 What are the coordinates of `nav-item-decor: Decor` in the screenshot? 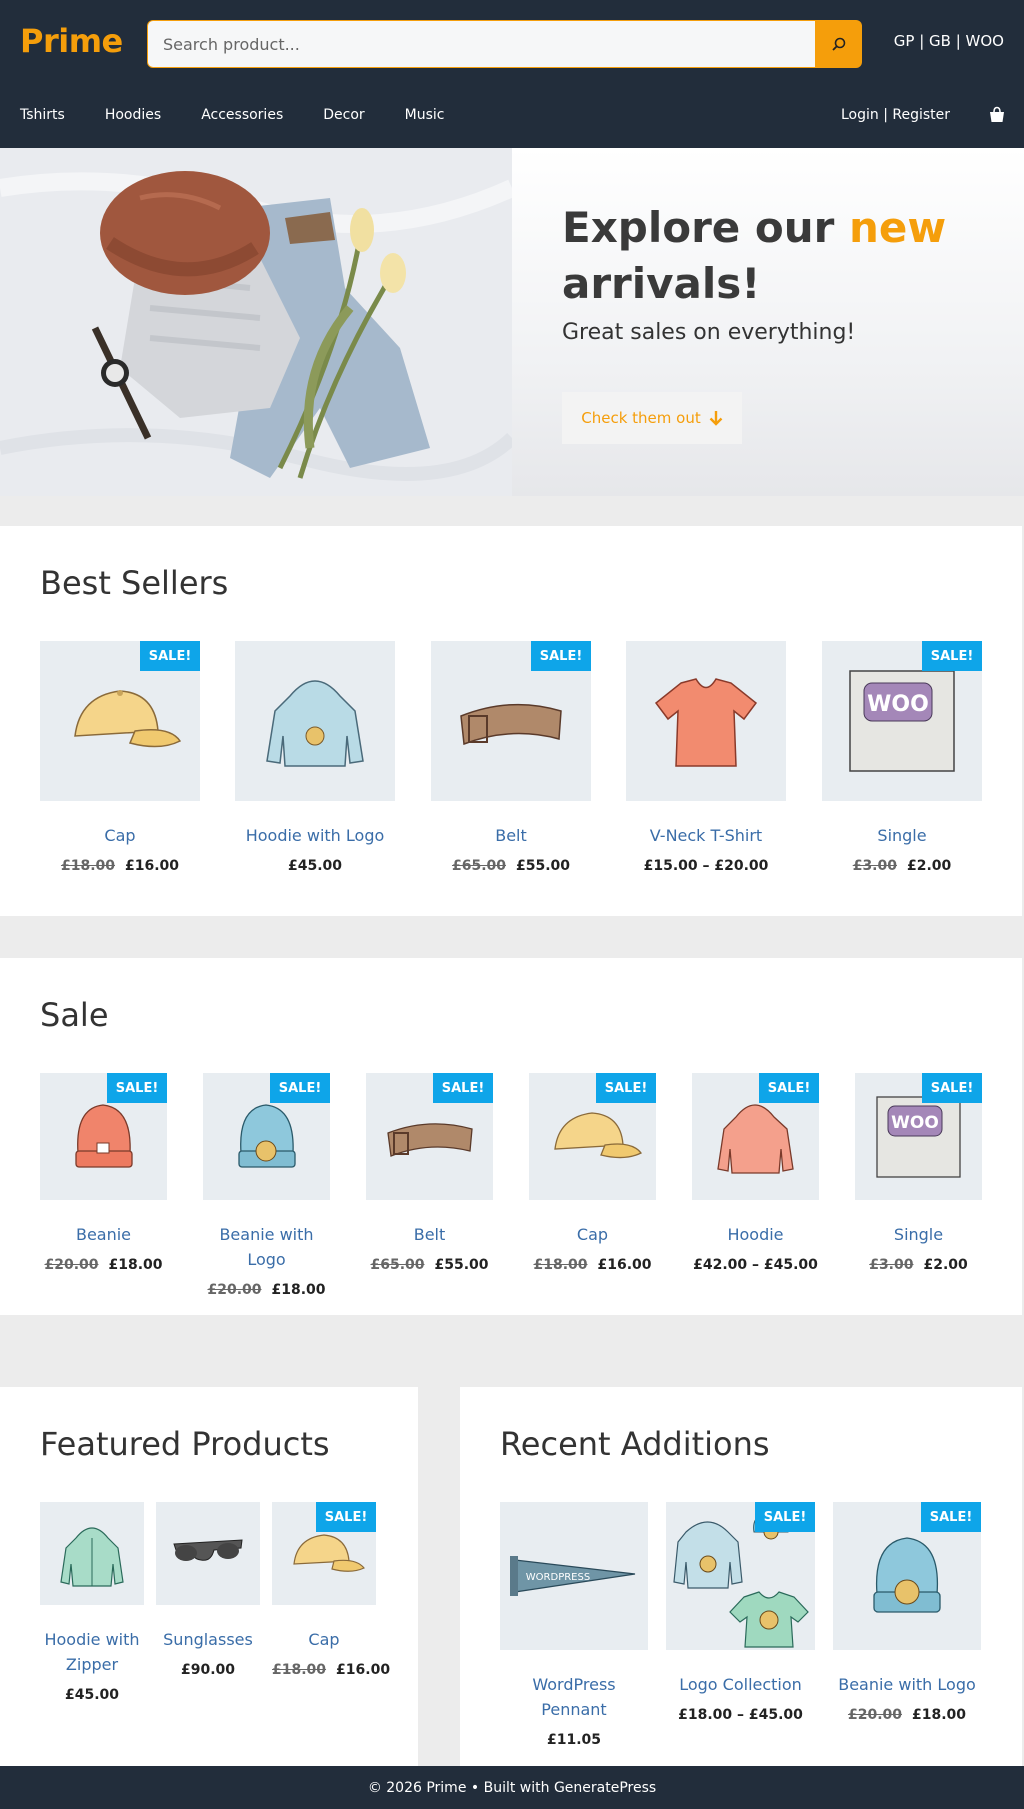 It's located at (343, 115).